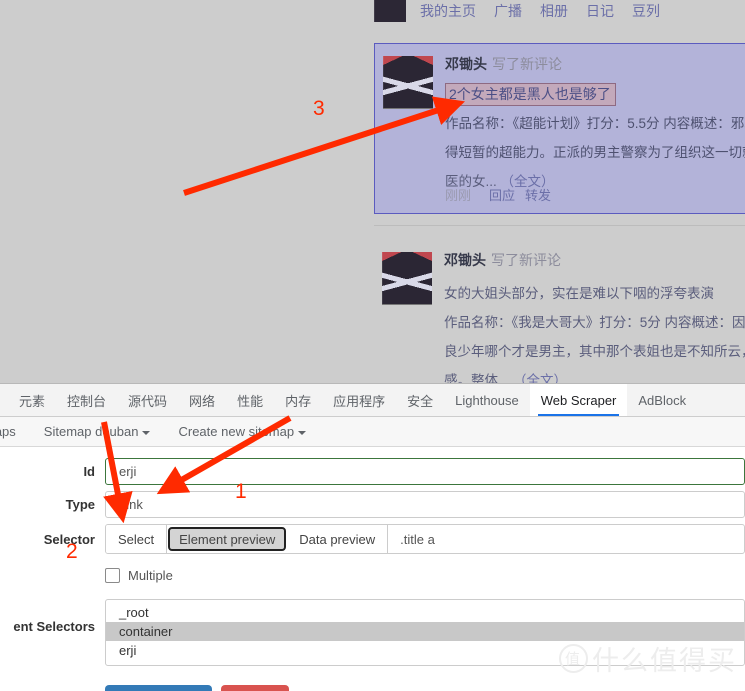 This screenshot has height=691, width=745. What do you see at coordinates (530, 94) in the screenshot?
I see `post-title-link-selected: 2个女主都是黑人也是够了` at bounding box center [530, 94].